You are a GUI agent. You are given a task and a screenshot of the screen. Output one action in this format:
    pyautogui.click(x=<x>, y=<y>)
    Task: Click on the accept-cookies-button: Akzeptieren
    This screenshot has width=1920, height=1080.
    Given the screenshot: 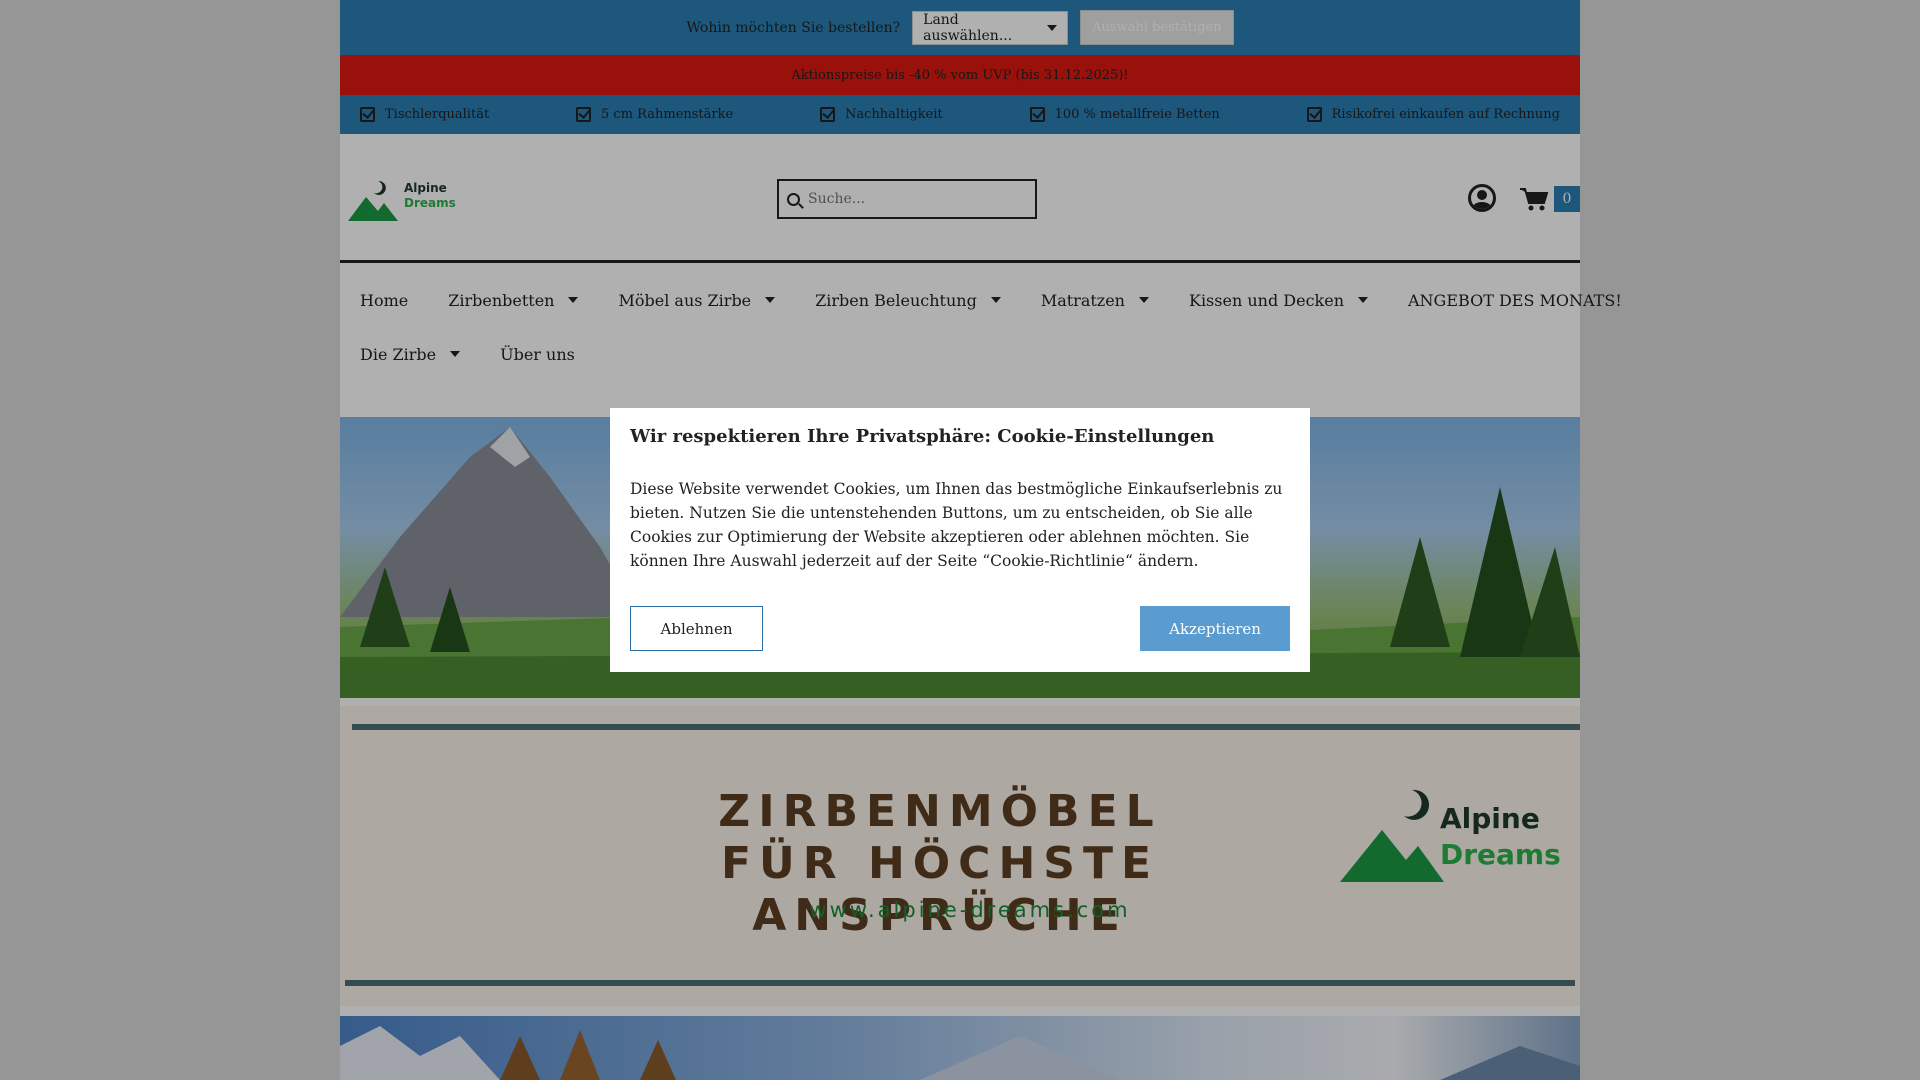 What is the action you would take?
    pyautogui.click(x=1215, y=628)
    